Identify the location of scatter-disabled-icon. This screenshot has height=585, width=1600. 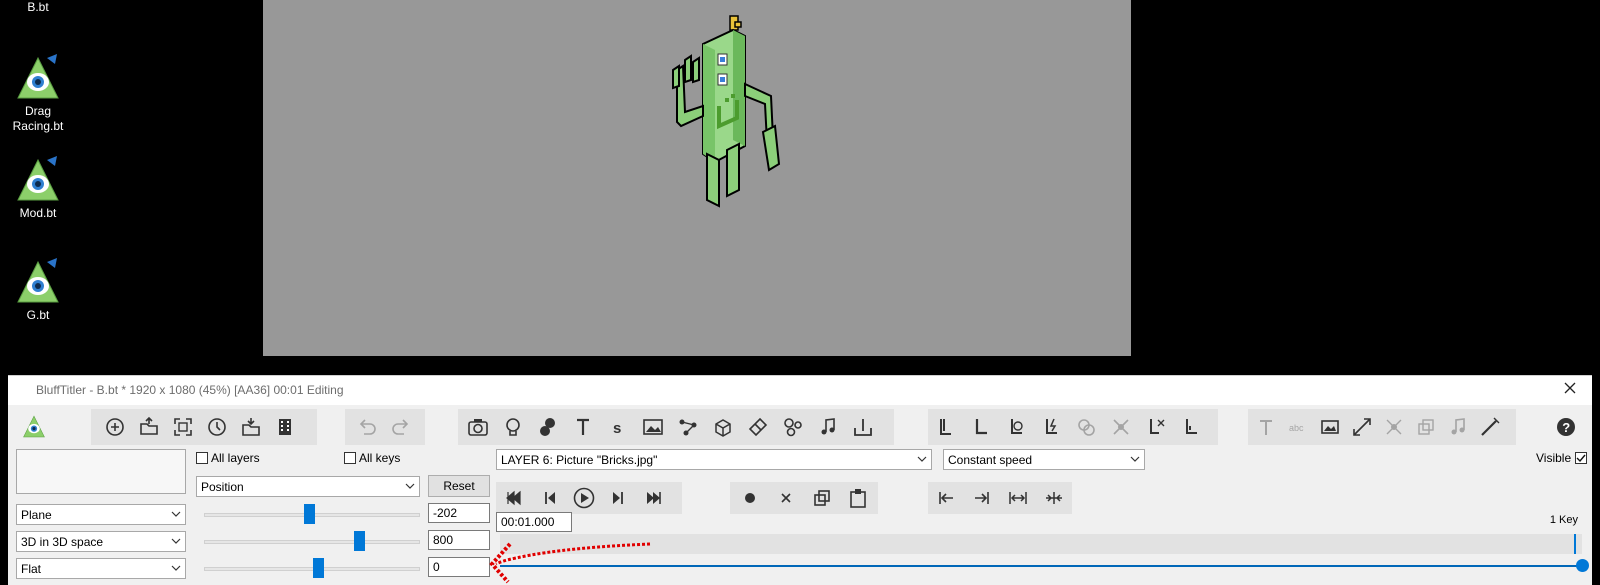
(1121, 427).